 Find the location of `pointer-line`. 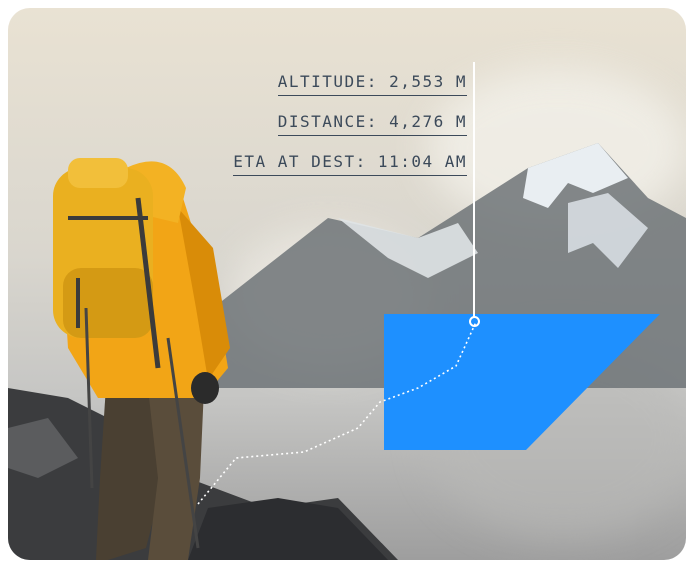

pointer-line is located at coordinates (474, 190).